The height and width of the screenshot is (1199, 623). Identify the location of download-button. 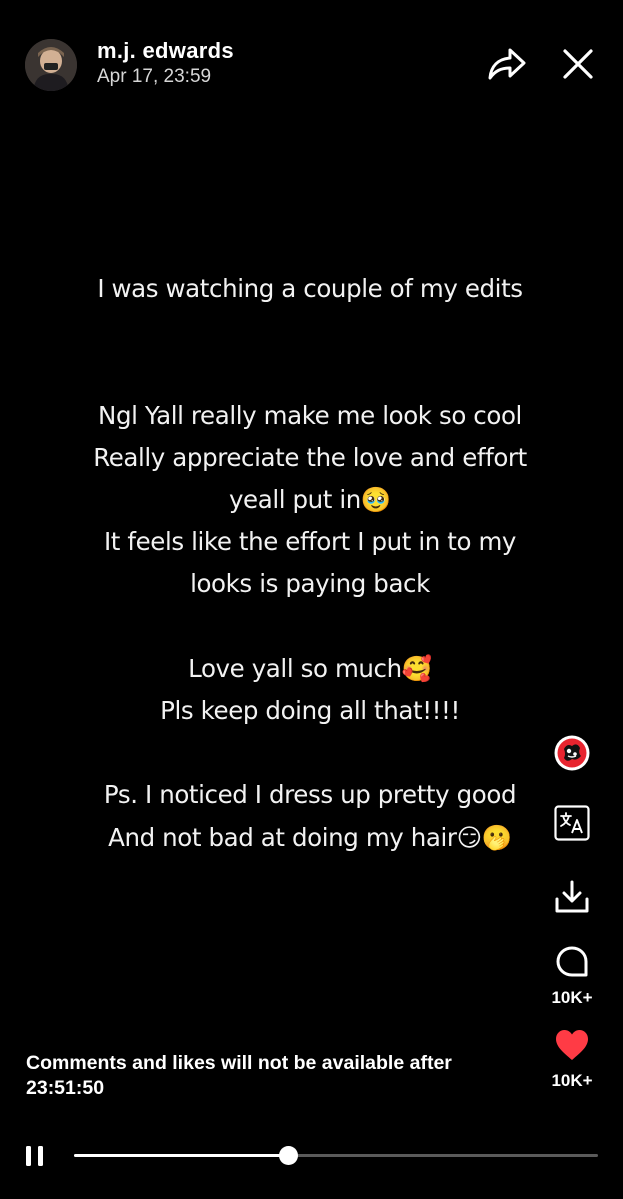
(572, 897).